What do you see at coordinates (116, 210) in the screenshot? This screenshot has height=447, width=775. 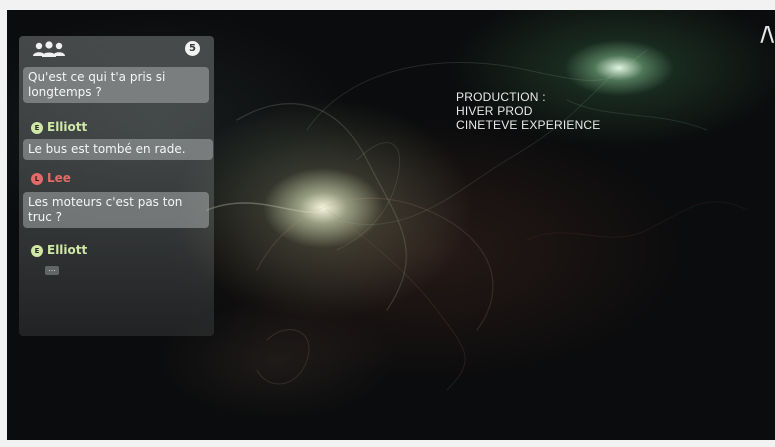 I see `chat-message-bubble: Les moteurs c'est pas ton truc ?` at bounding box center [116, 210].